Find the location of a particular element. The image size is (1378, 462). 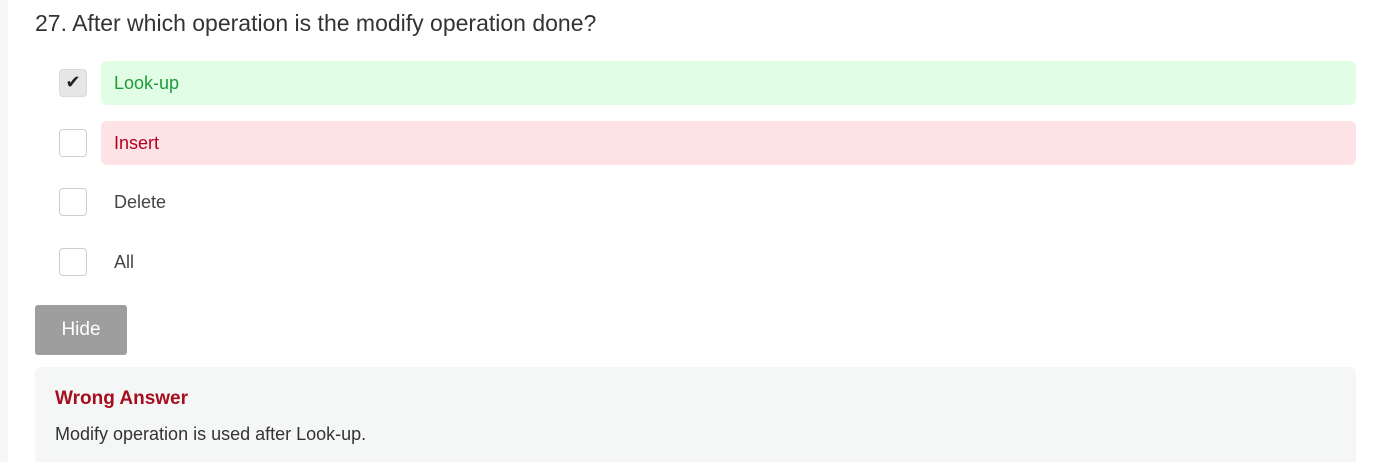

option-row-lookup: ✔ Look-up is located at coordinates (707, 83).